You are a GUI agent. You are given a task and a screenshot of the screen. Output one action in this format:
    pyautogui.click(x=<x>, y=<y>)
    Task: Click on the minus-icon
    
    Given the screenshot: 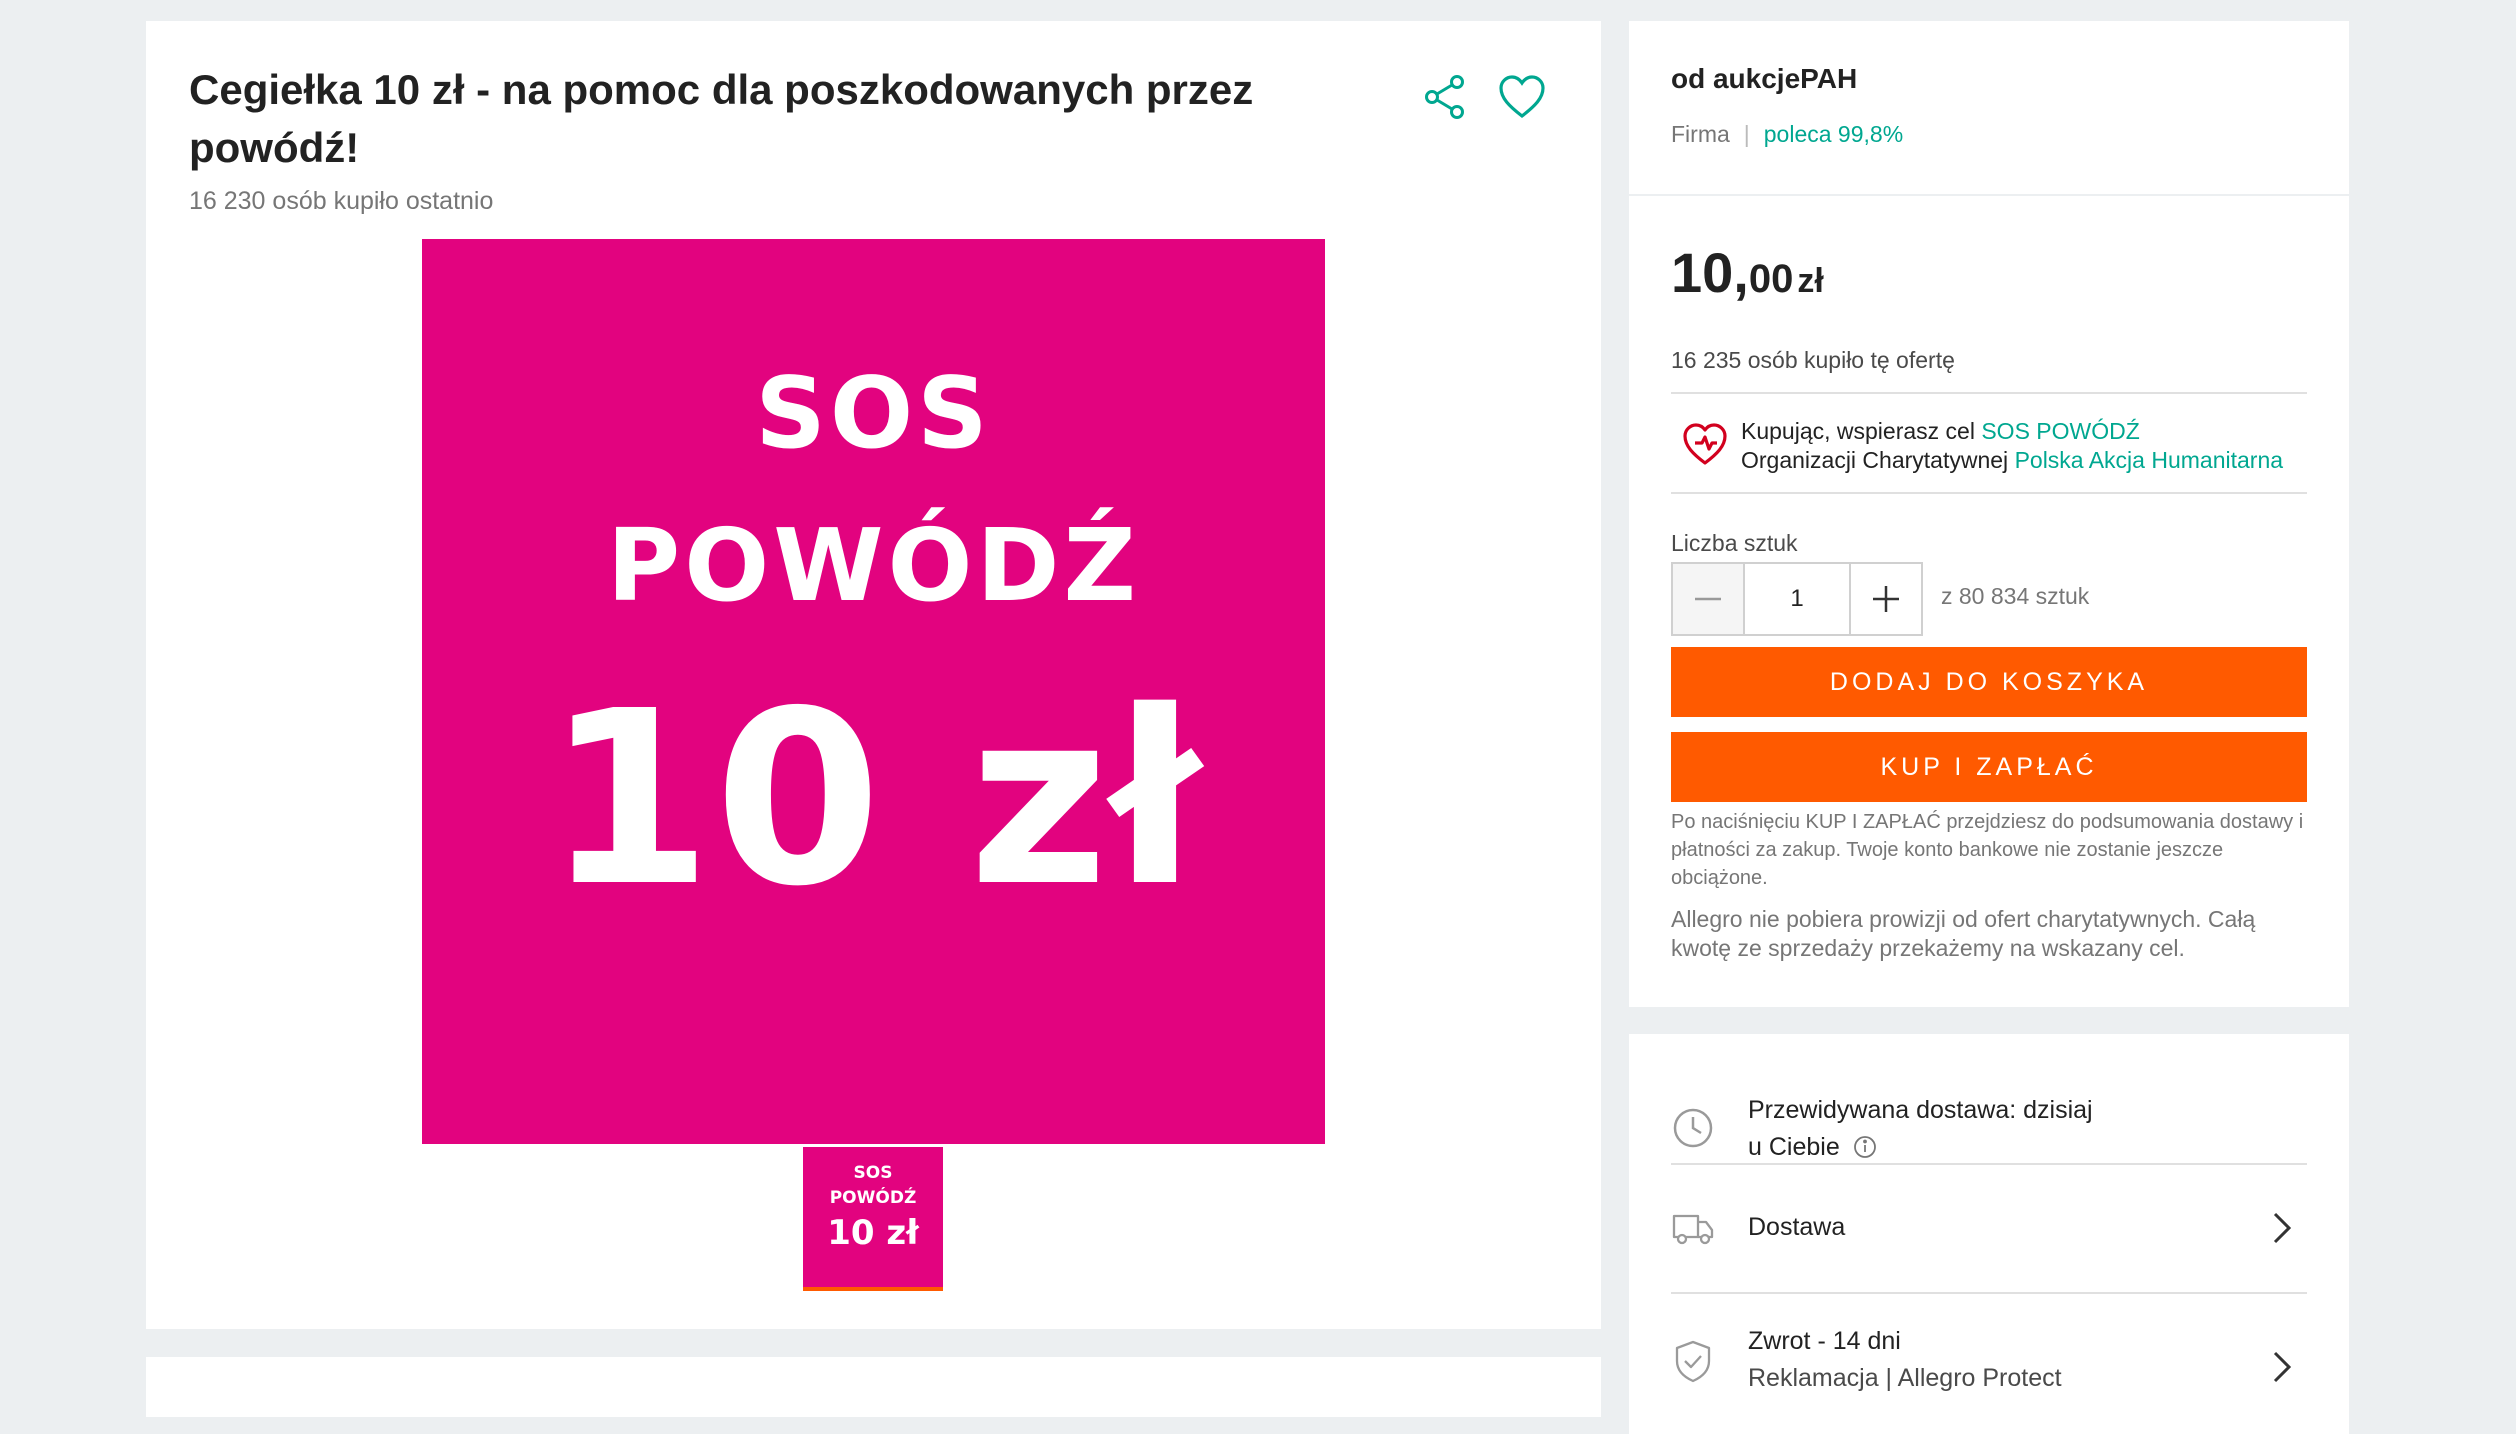 What is the action you would take?
    pyautogui.click(x=1708, y=599)
    